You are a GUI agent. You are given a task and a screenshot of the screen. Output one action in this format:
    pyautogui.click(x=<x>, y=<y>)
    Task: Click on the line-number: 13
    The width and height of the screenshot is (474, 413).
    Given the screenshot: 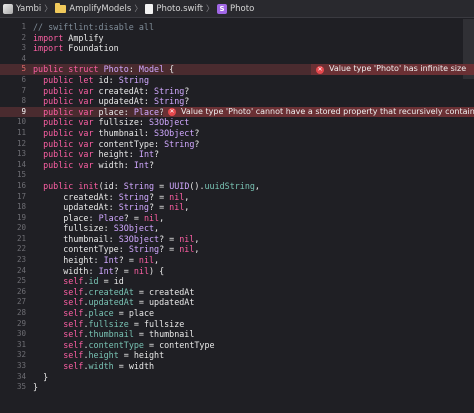 What is the action you would take?
    pyautogui.click(x=21, y=154)
    